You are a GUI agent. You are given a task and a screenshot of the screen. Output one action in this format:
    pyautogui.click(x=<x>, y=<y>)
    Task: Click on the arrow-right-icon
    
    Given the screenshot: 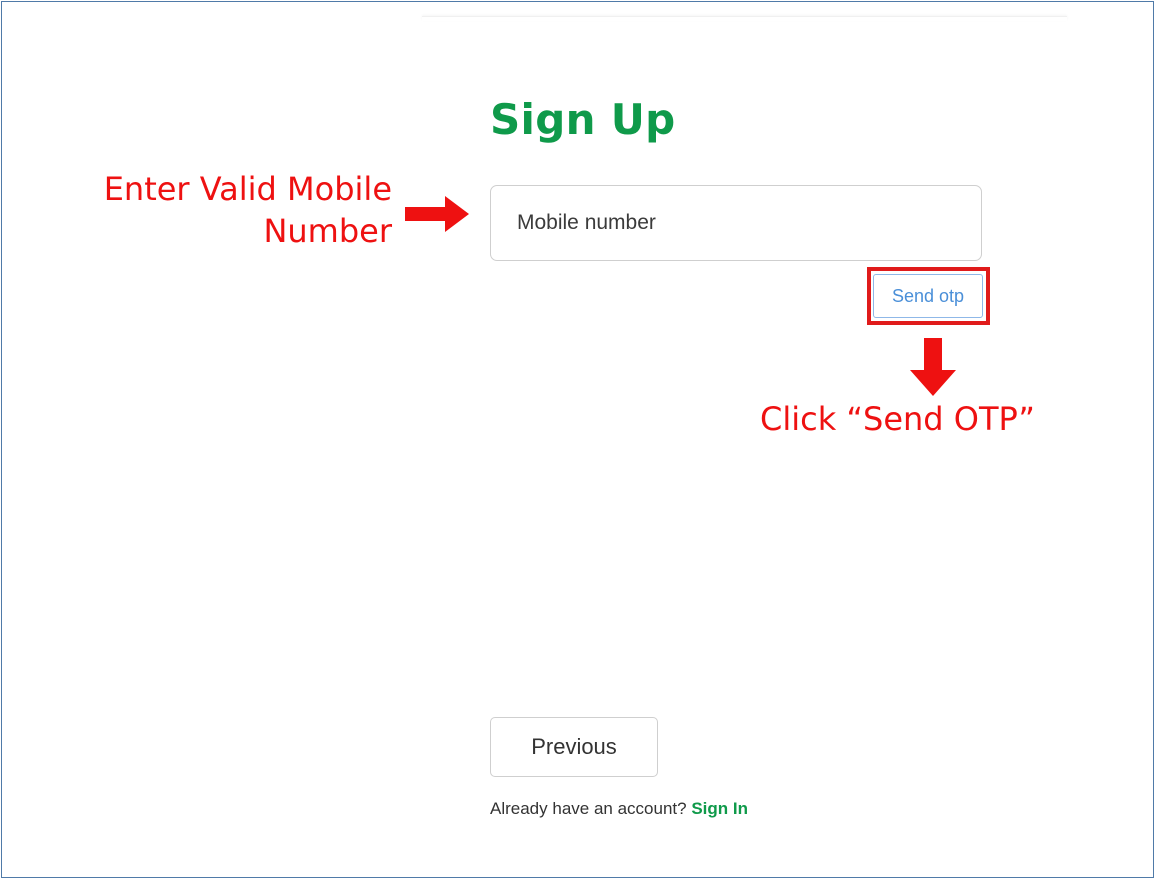 What is the action you would take?
    pyautogui.click(x=437, y=214)
    